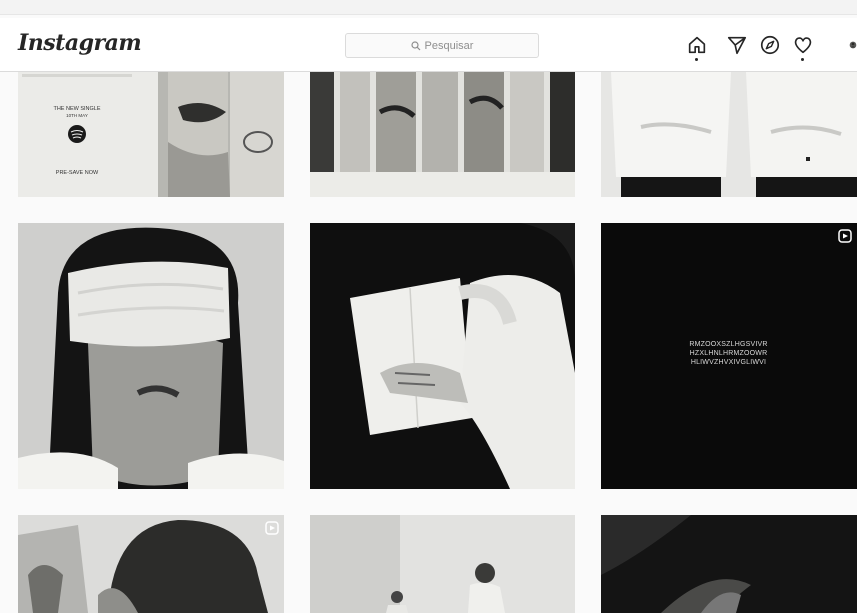  What do you see at coordinates (728, 362) in the screenshot?
I see `cipher-line: HLIWVZHVXIVGLIWVI` at bounding box center [728, 362].